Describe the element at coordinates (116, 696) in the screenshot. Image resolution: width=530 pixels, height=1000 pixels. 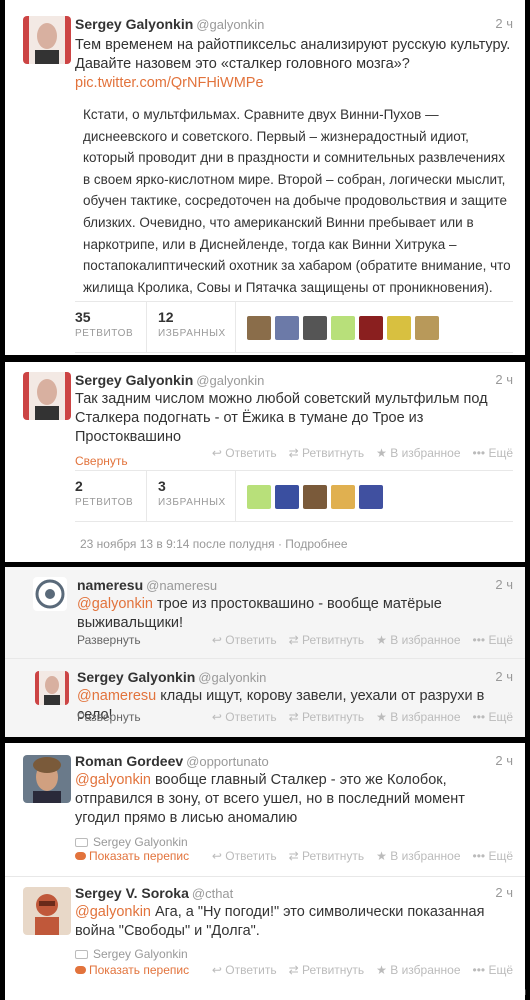
I see `mention-link: @nameresu` at that location.